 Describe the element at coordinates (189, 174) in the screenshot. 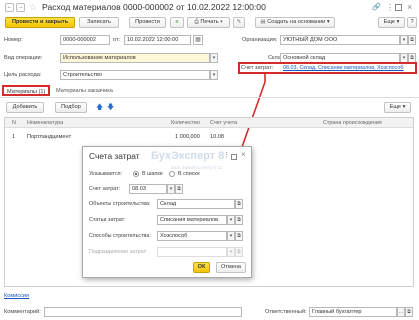

I see `radio-list-label: В списке` at that location.